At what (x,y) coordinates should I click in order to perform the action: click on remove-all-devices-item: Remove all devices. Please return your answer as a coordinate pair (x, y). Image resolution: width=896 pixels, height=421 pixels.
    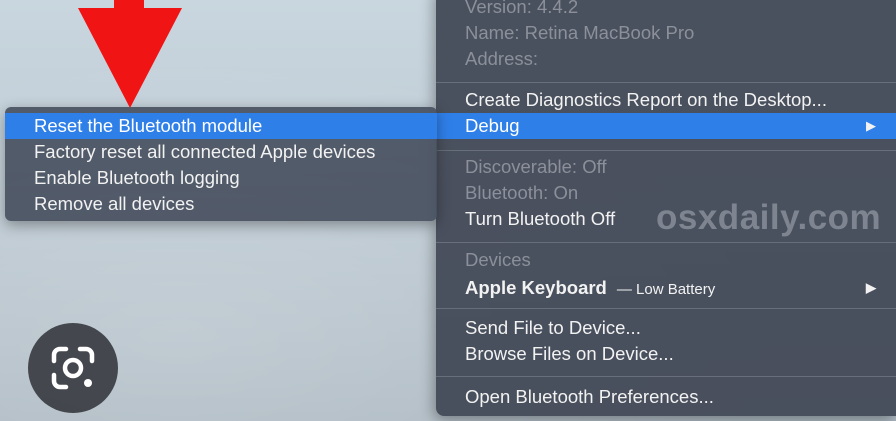
    Looking at the image, I should click on (221, 204).